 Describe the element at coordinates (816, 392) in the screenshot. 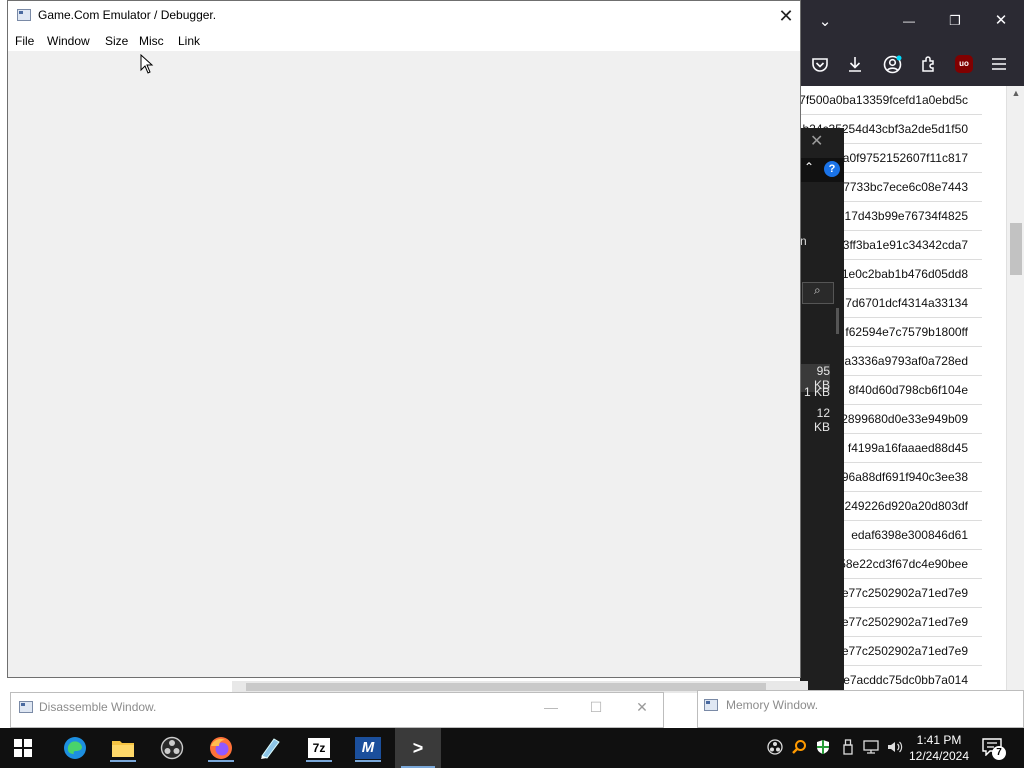

I see `file-size-label: 1 KB` at that location.